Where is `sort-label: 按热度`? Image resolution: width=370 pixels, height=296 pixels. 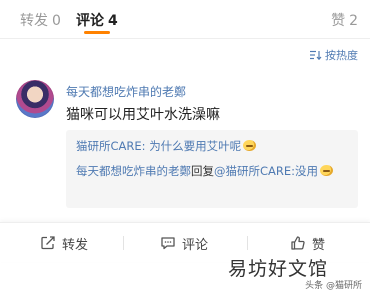
sort-label: 按热度 is located at coordinates (341, 55).